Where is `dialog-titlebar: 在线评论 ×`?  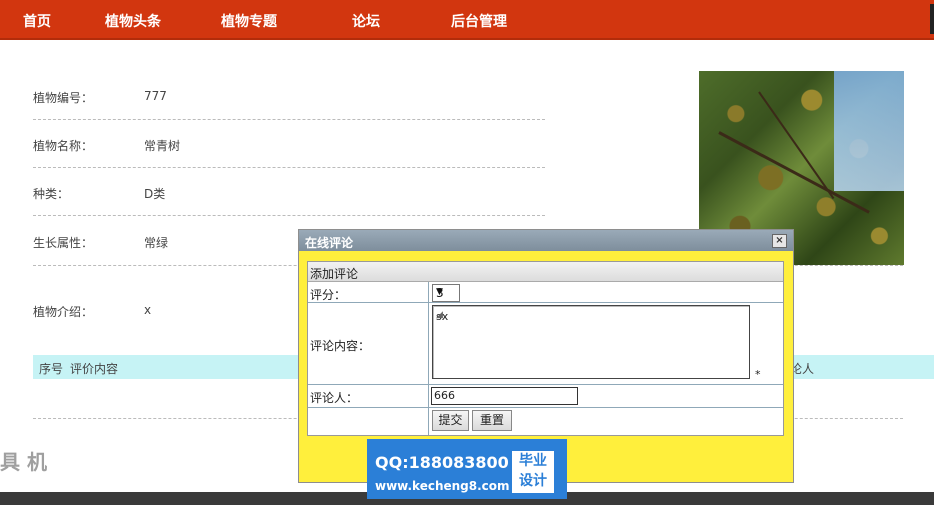 dialog-titlebar: 在线评论 × is located at coordinates (546, 240).